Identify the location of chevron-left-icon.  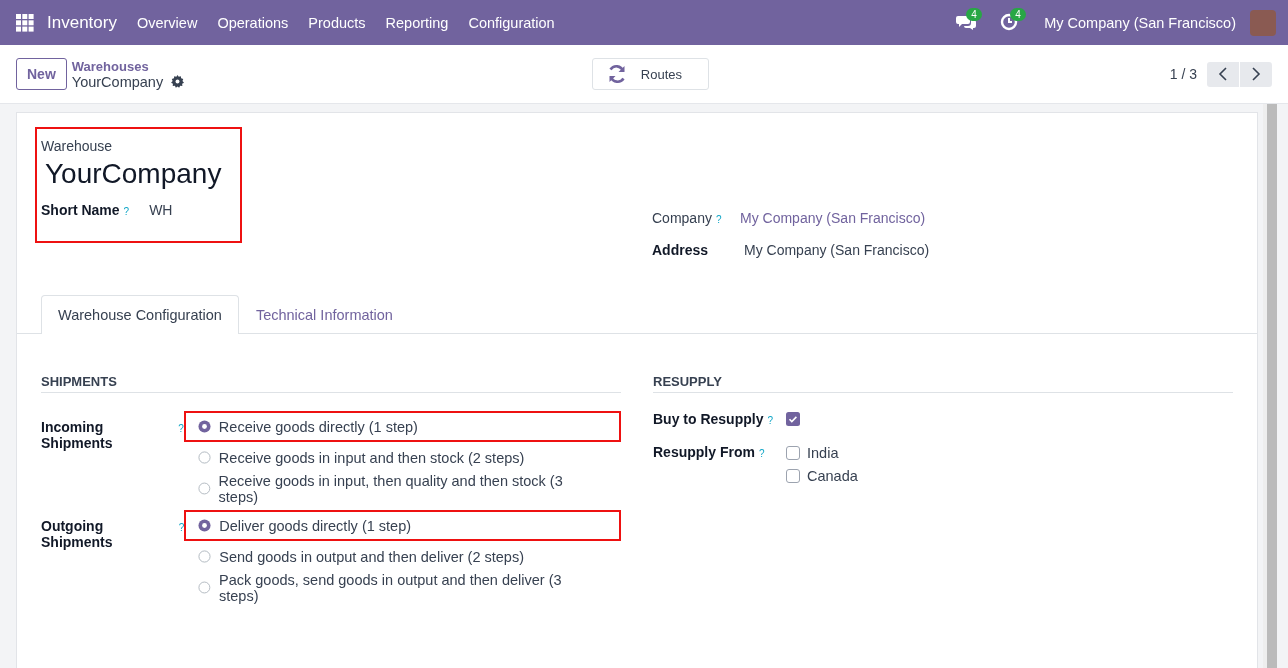
(1223, 74).